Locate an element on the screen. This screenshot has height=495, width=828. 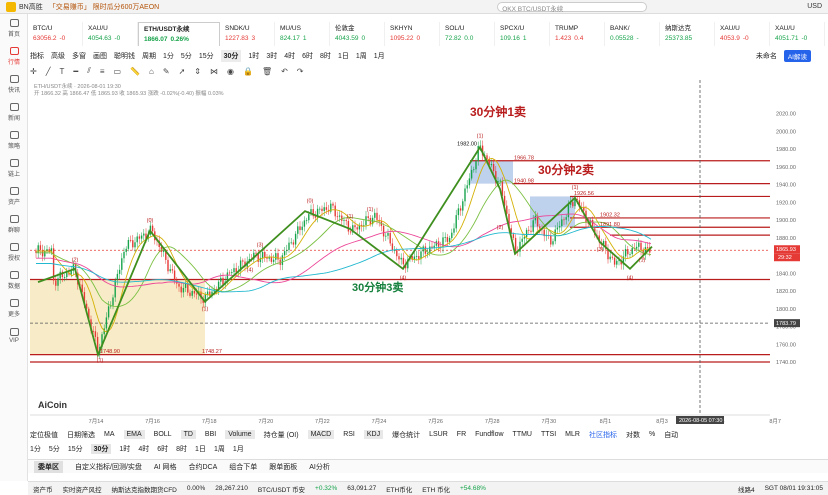
indicator-toggle-10: TTSI is located at coordinates (548, 434).